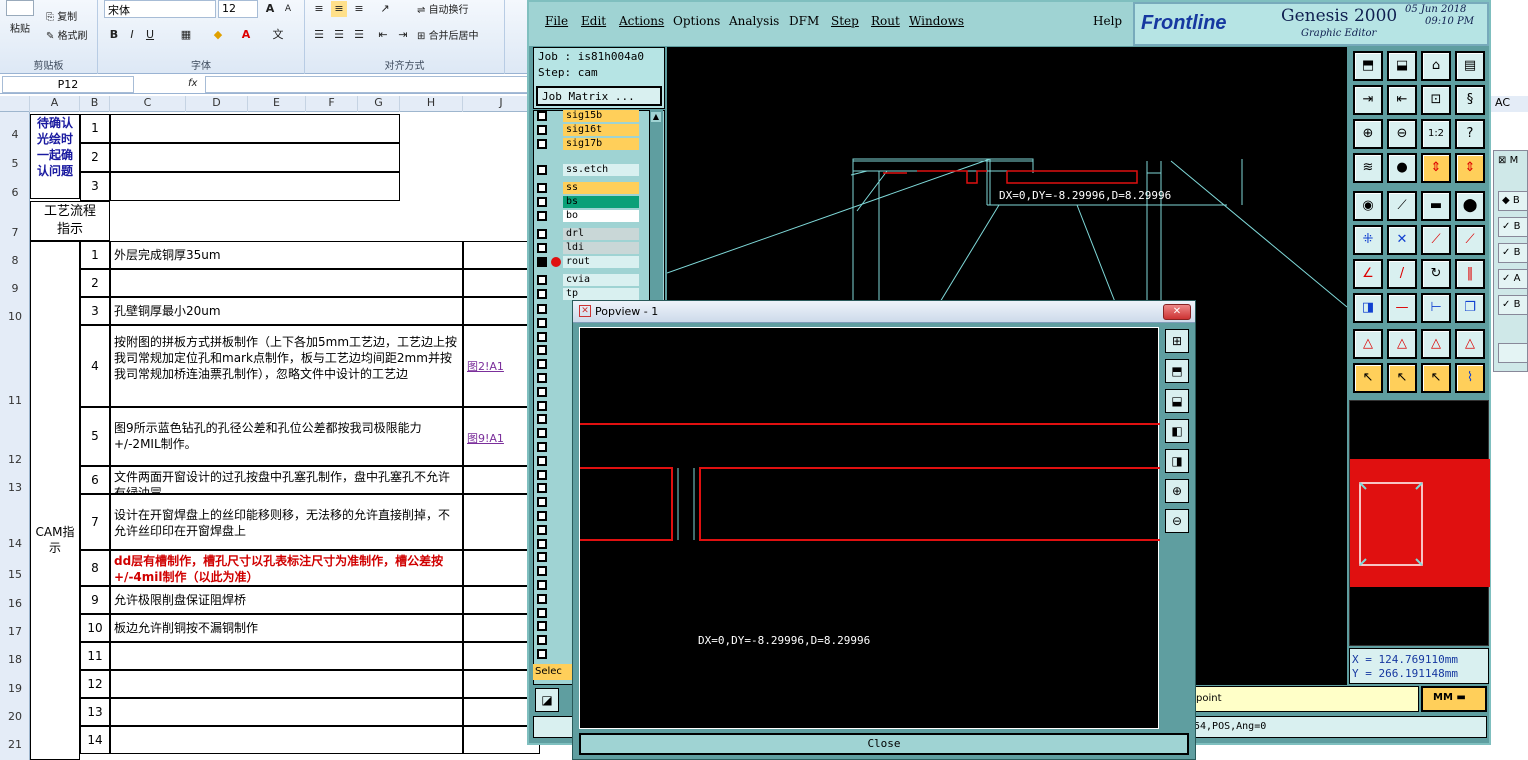  I want to click on pending-no-2: 2, so click(95, 157).